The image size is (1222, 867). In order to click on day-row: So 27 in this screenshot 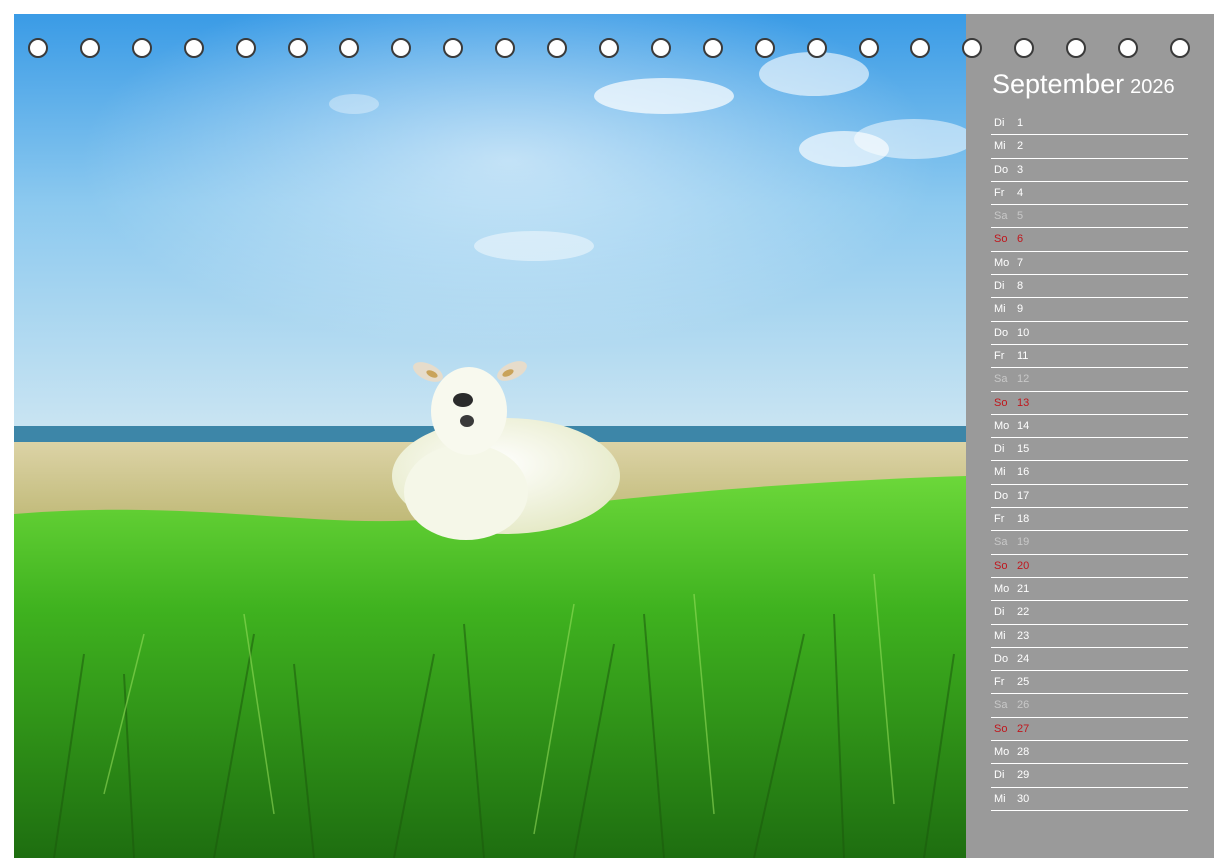, I will do `click(1089, 730)`.